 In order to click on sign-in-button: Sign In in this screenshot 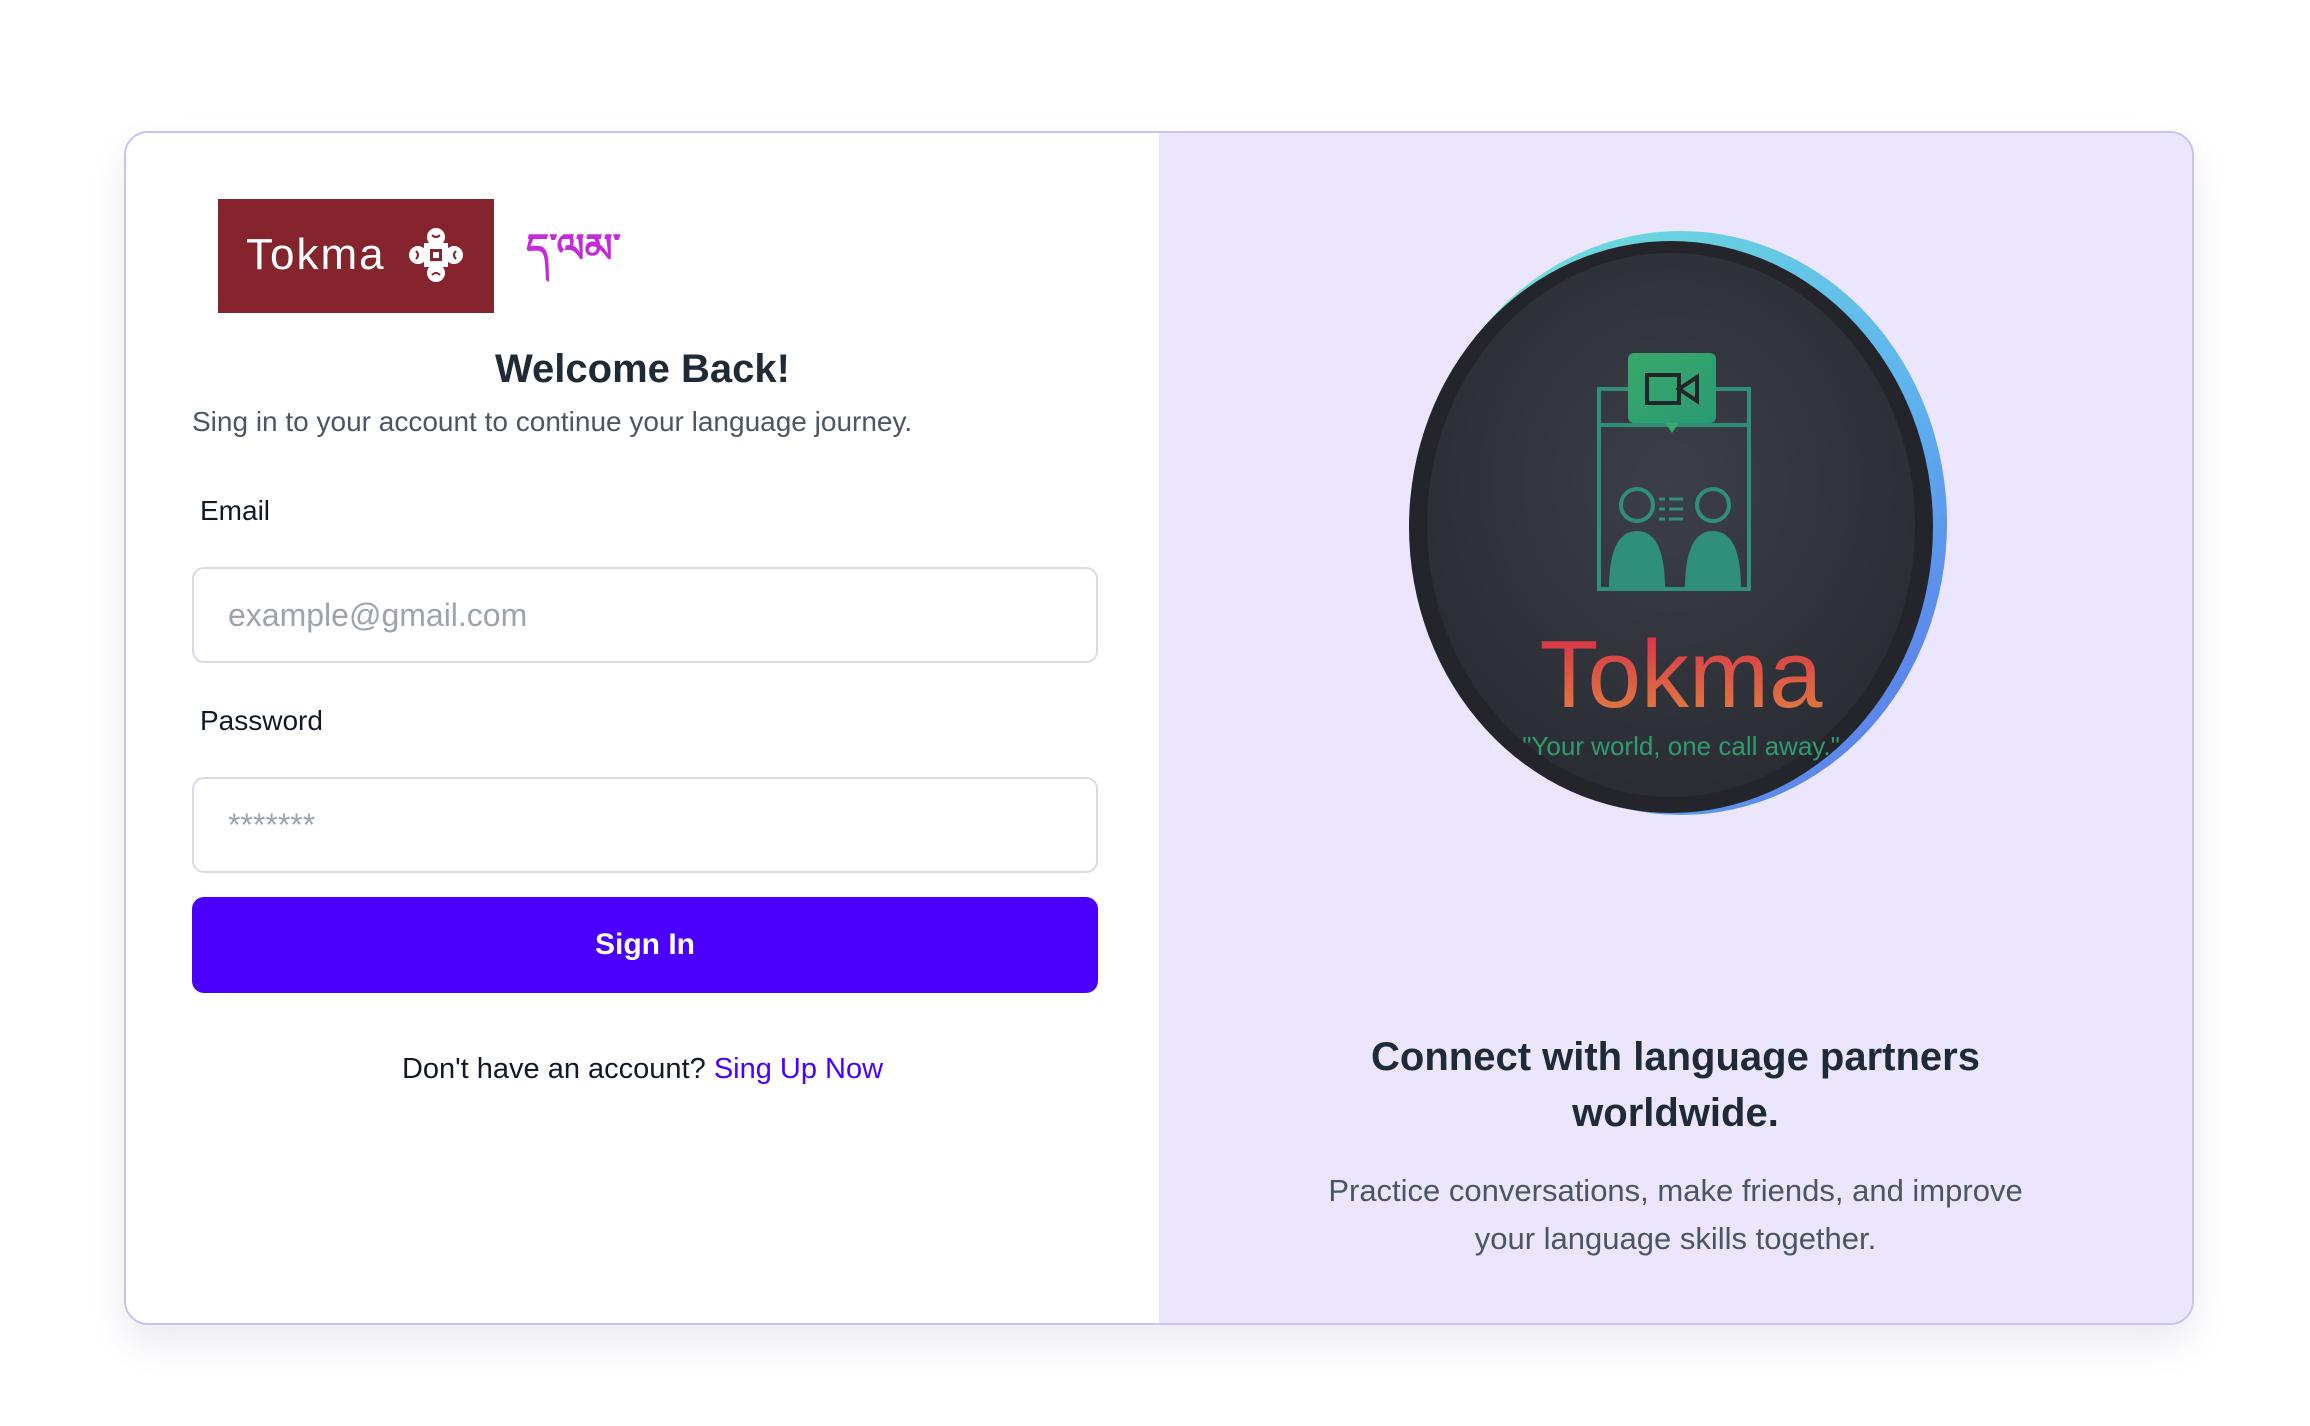, I will do `click(645, 945)`.